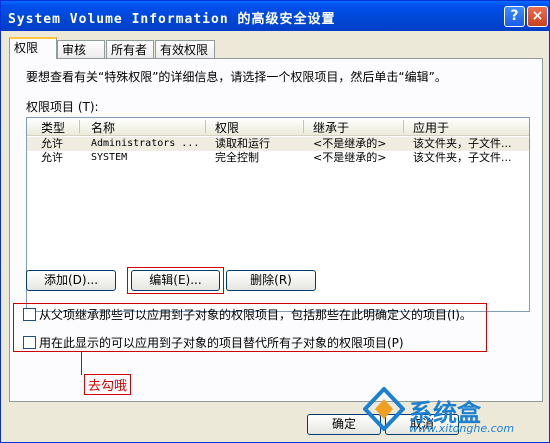 This screenshot has height=443, width=550. I want to click on title-bar: System Volume Information 的高级安全设置 ? ×, so click(275, 16).